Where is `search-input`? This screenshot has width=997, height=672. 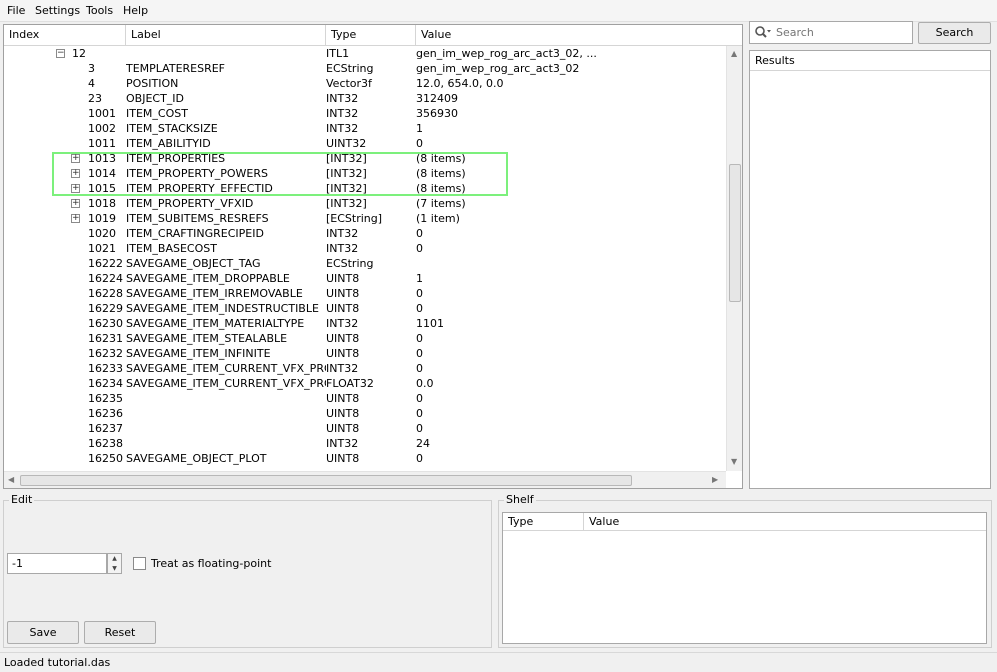 search-input is located at coordinates (842, 32).